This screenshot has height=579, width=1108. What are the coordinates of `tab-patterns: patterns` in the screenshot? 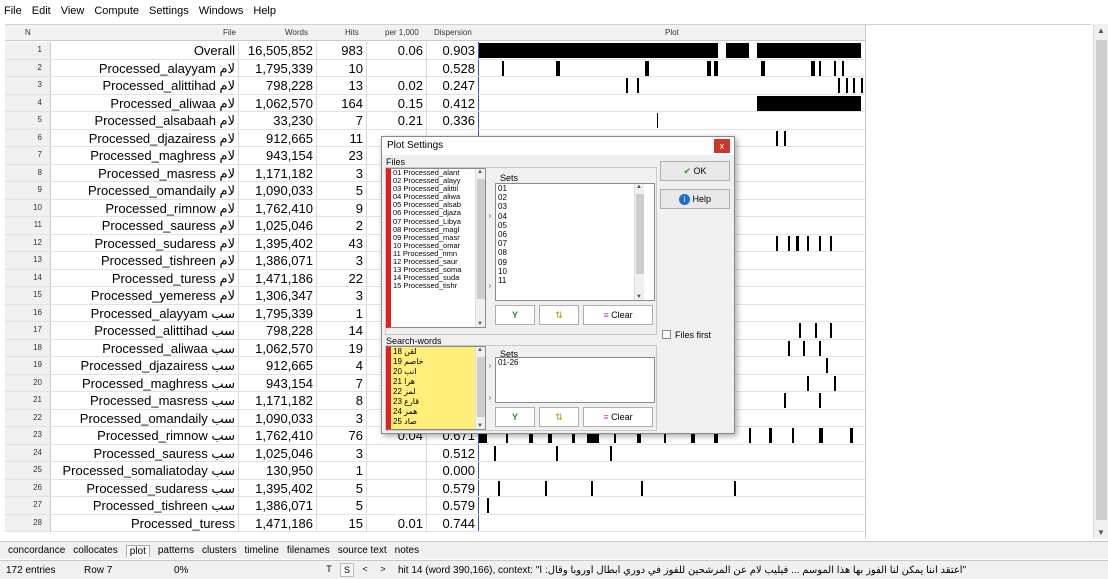 It's located at (176, 550).